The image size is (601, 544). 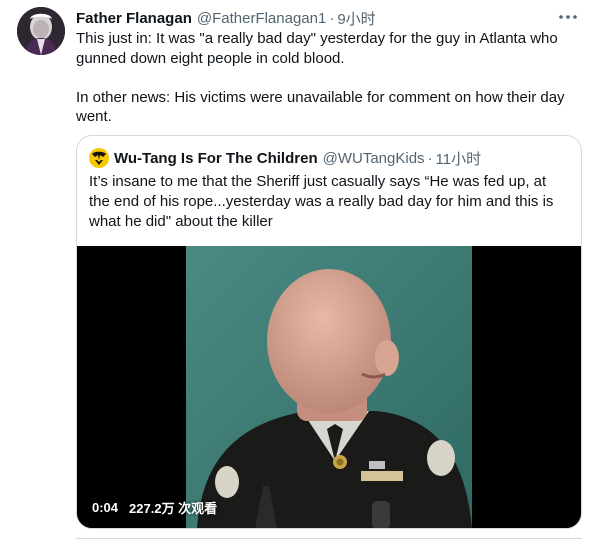 I want to click on video-elapsed-time: 0:04, so click(x=105, y=507).